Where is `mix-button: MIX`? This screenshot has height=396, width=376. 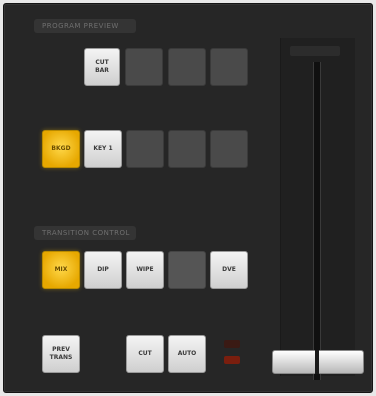 mix-button: MIX is located at coordinates (61, 270).